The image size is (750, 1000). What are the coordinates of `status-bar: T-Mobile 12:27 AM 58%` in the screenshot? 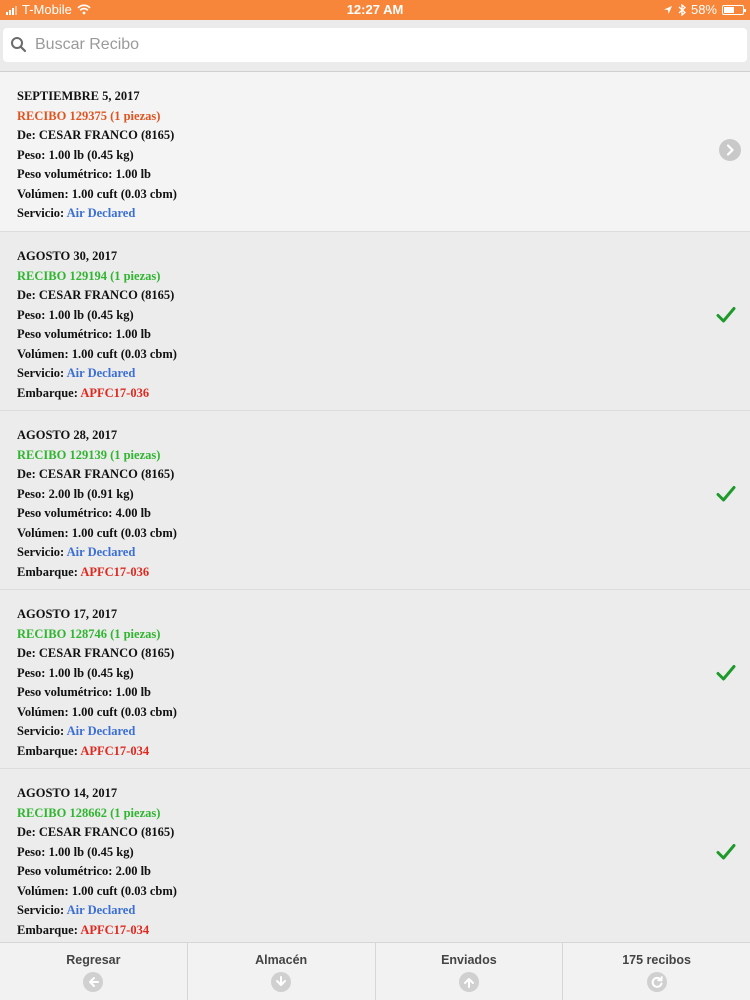 It's located at (375, 10).